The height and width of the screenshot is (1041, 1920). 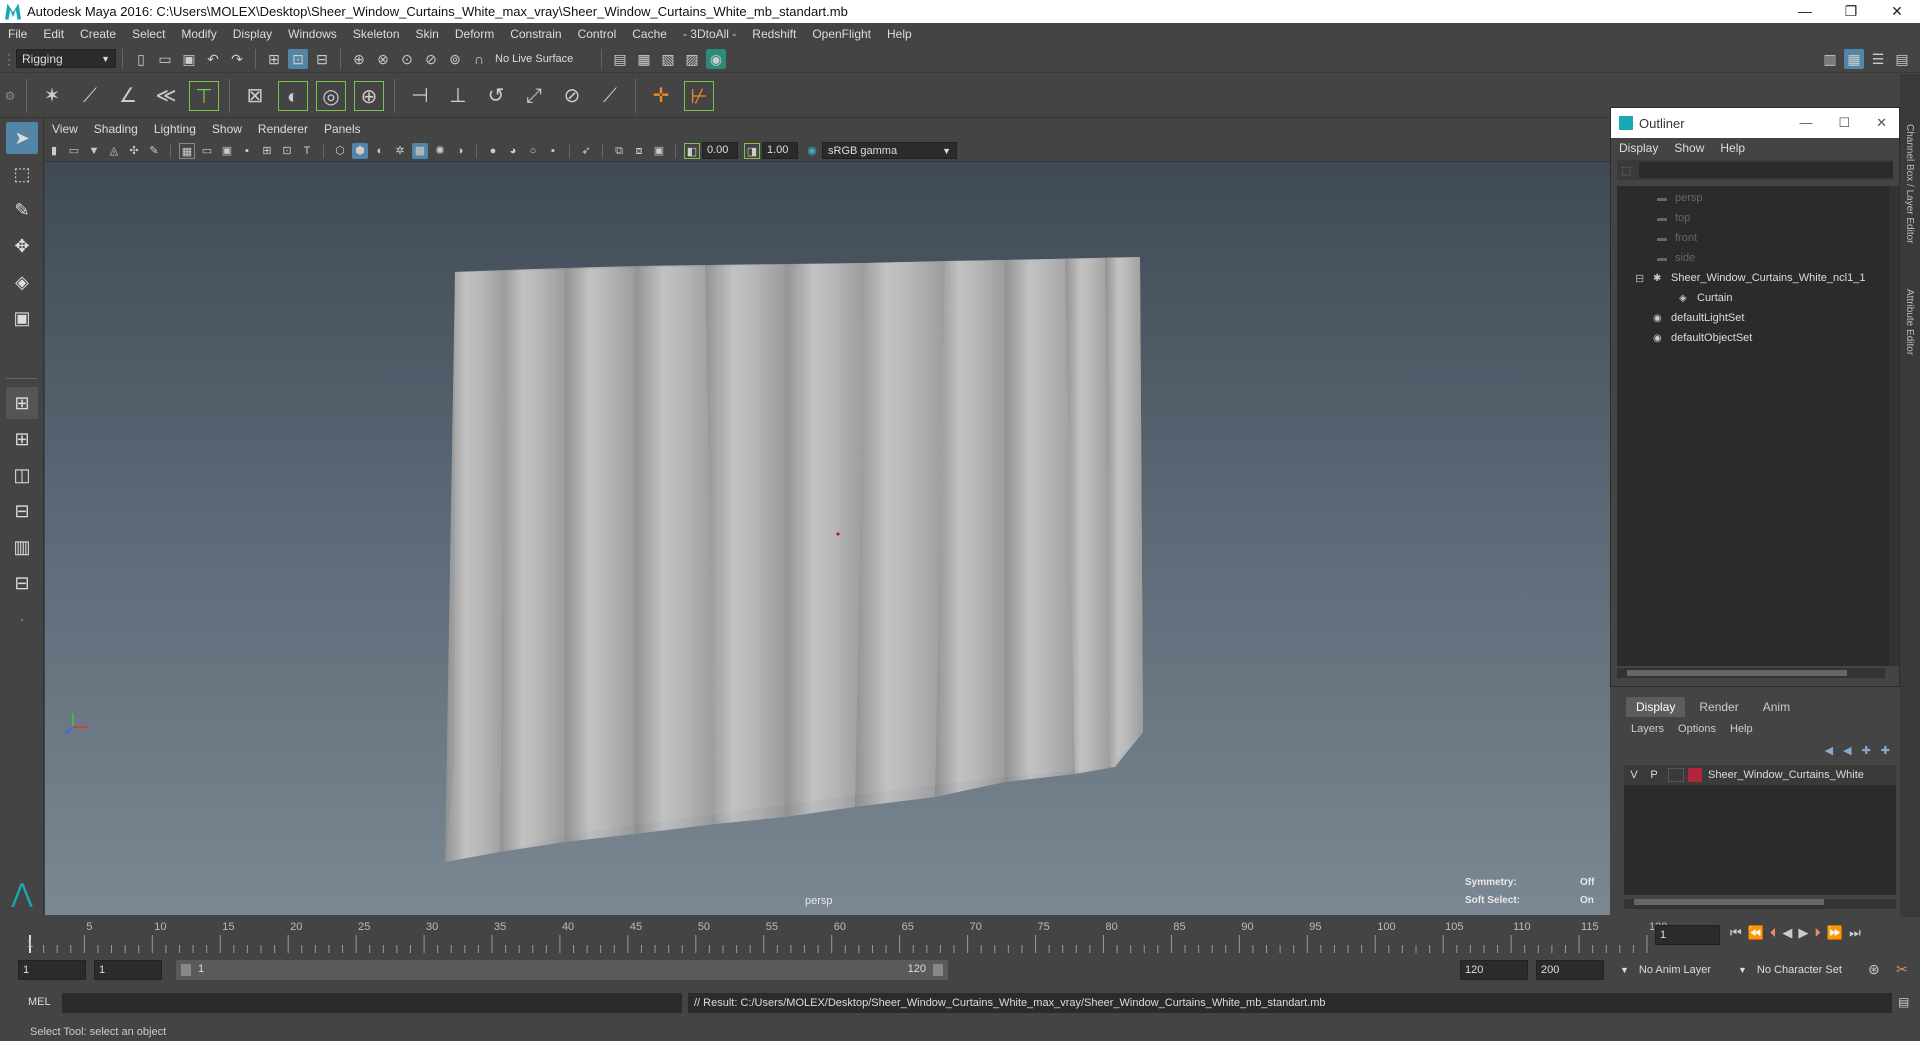 What do you see at coordinates (1676, 775) in the screenshot?
I see `layer-type-toggle` at bounding box center [1676, 775].